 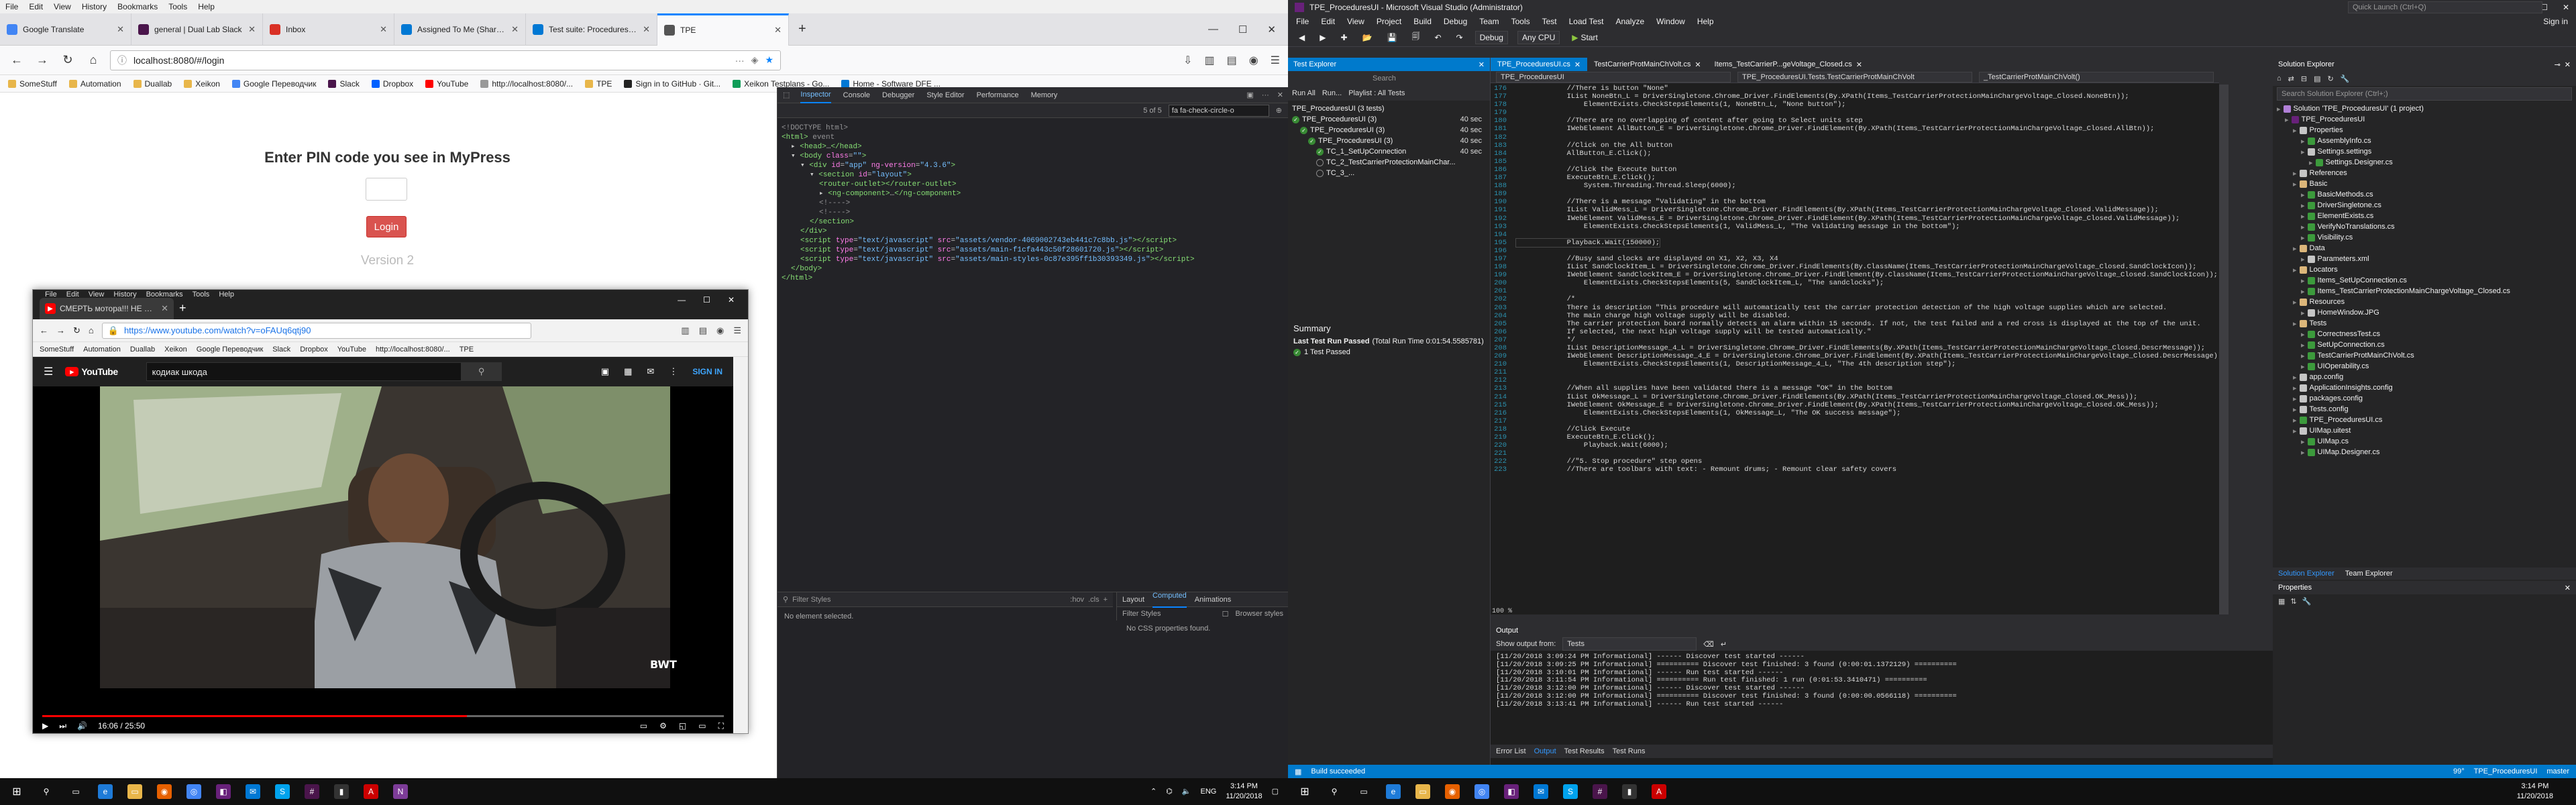 I want to click on bookmark-item: Slack, so click(x=281, y=349).